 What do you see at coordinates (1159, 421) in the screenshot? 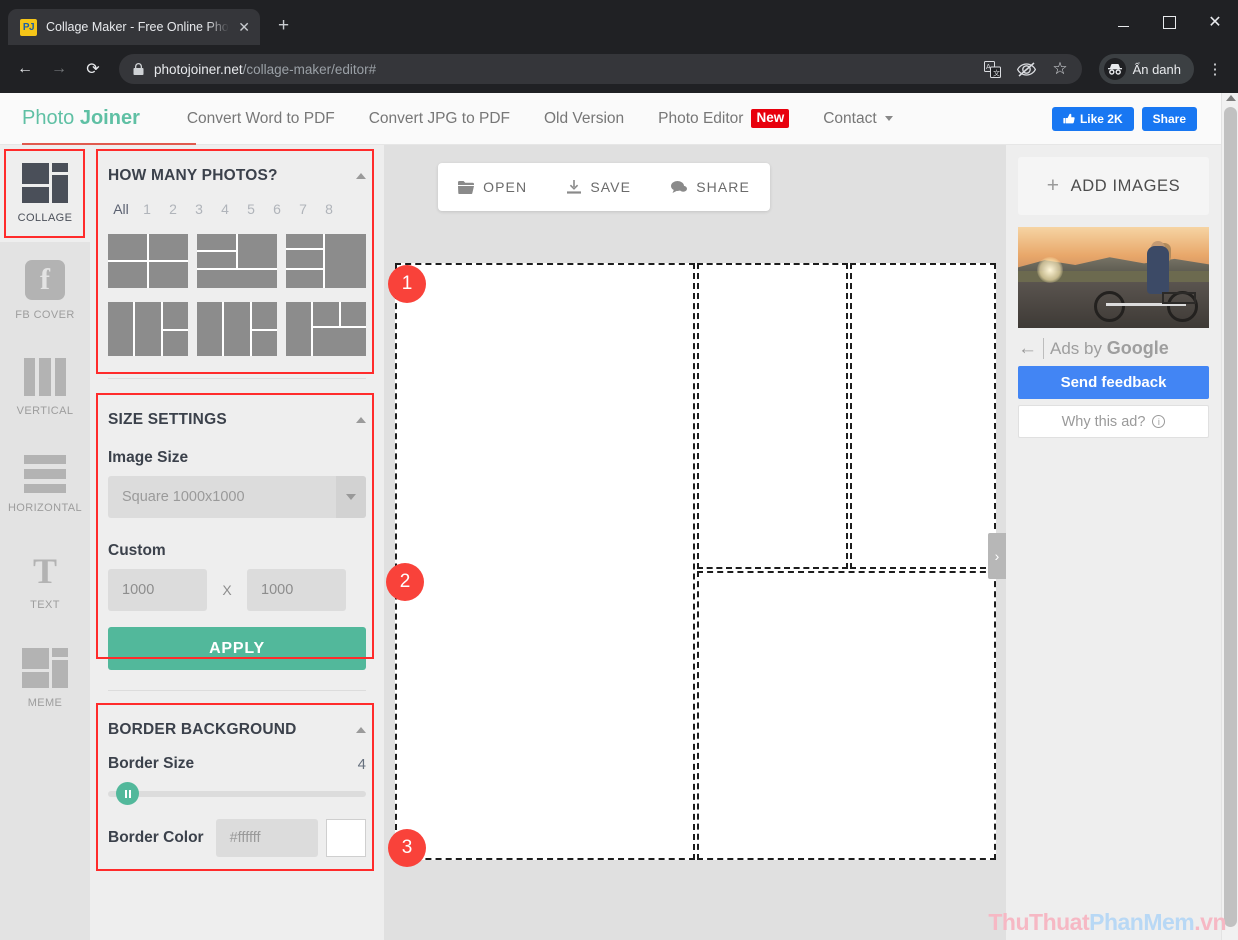
I see `info-icon: i` at bounding box center [1159, 421].